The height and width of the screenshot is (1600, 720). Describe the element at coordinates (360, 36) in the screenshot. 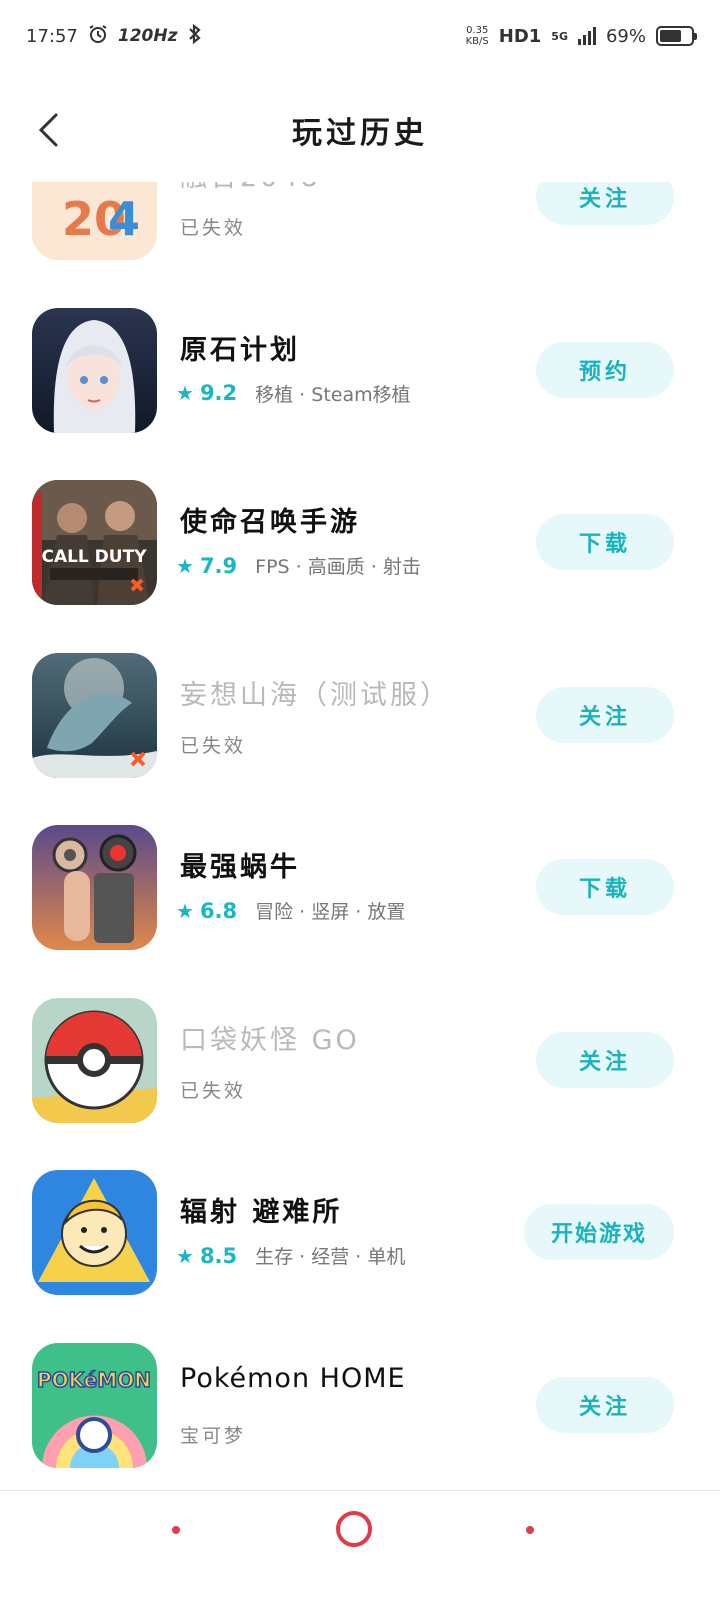

I see `status-bar: 17:57 120Hz 0.35 KB/S HD1 5G 69%` at that location.